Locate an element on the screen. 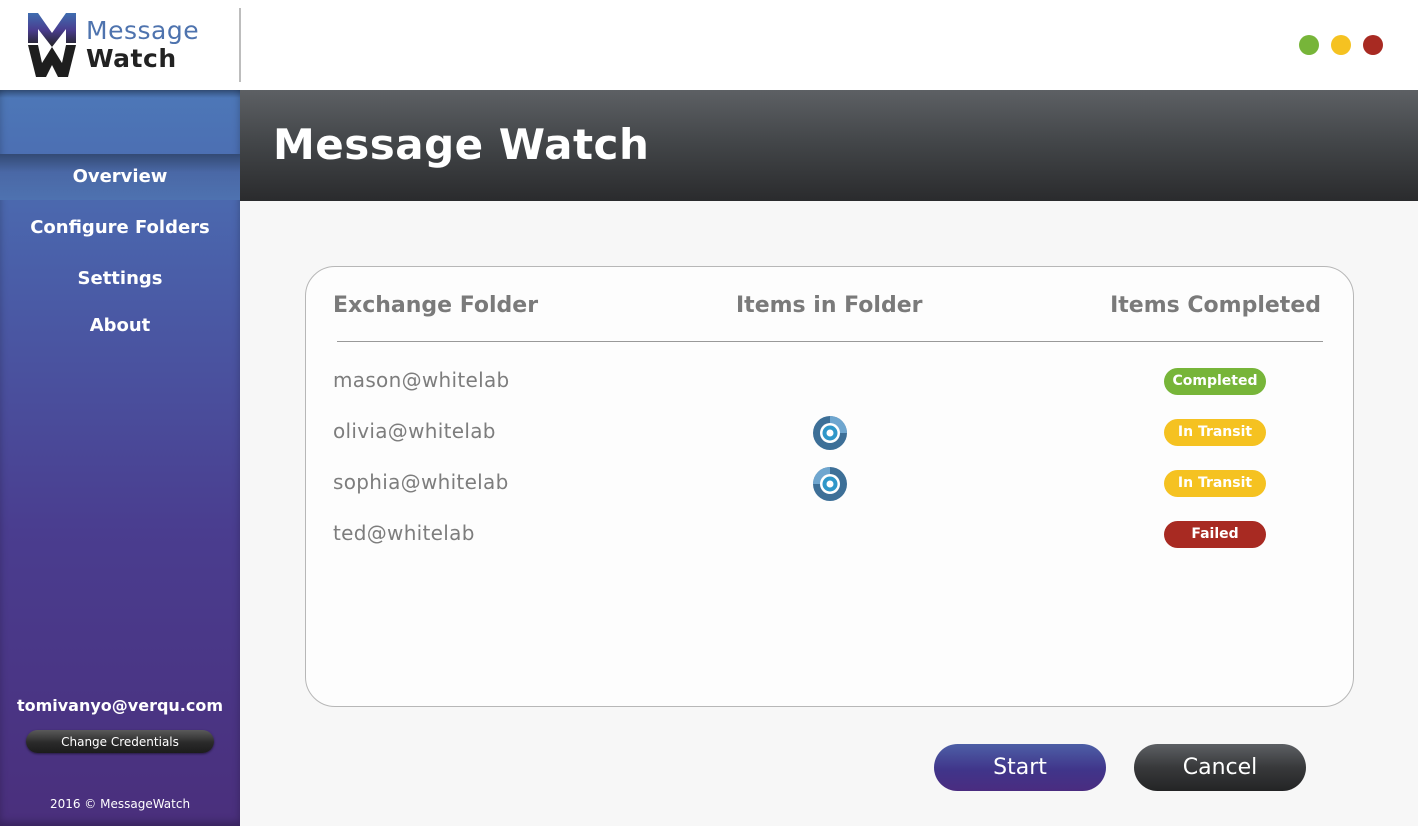 The image size is (1418, 826). app-logo: Message Watch is located at coordinates (128, 46).